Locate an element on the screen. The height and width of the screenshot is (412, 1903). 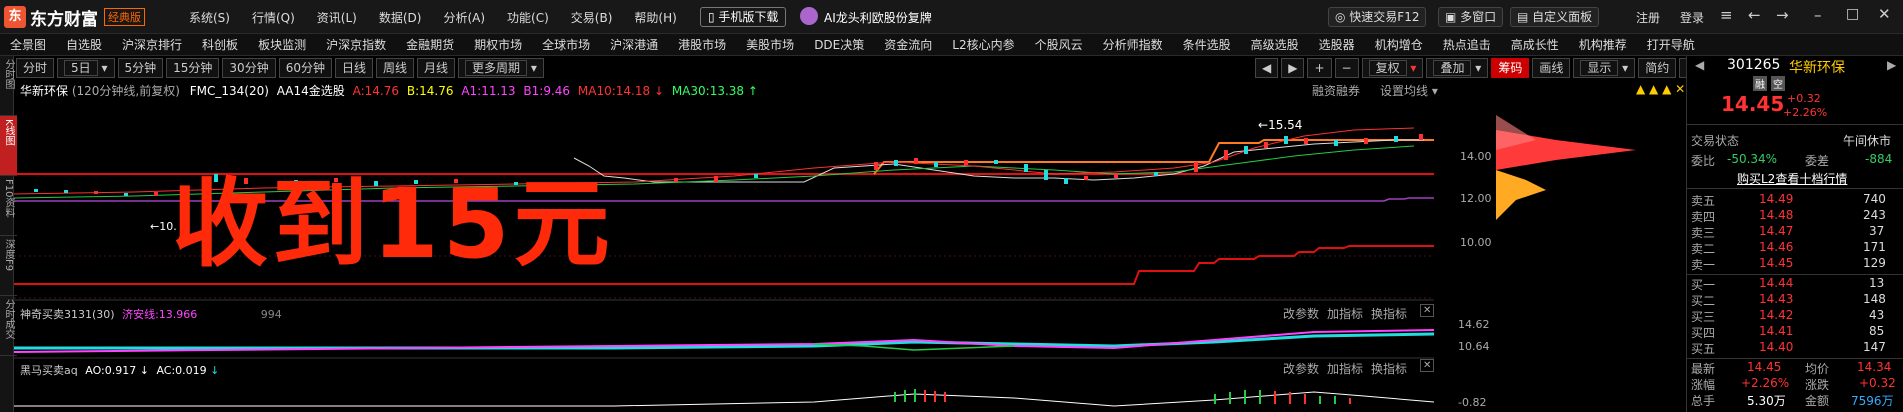
panel3-switch-indicator: 换指标 is located at coordinates (1389, 368).